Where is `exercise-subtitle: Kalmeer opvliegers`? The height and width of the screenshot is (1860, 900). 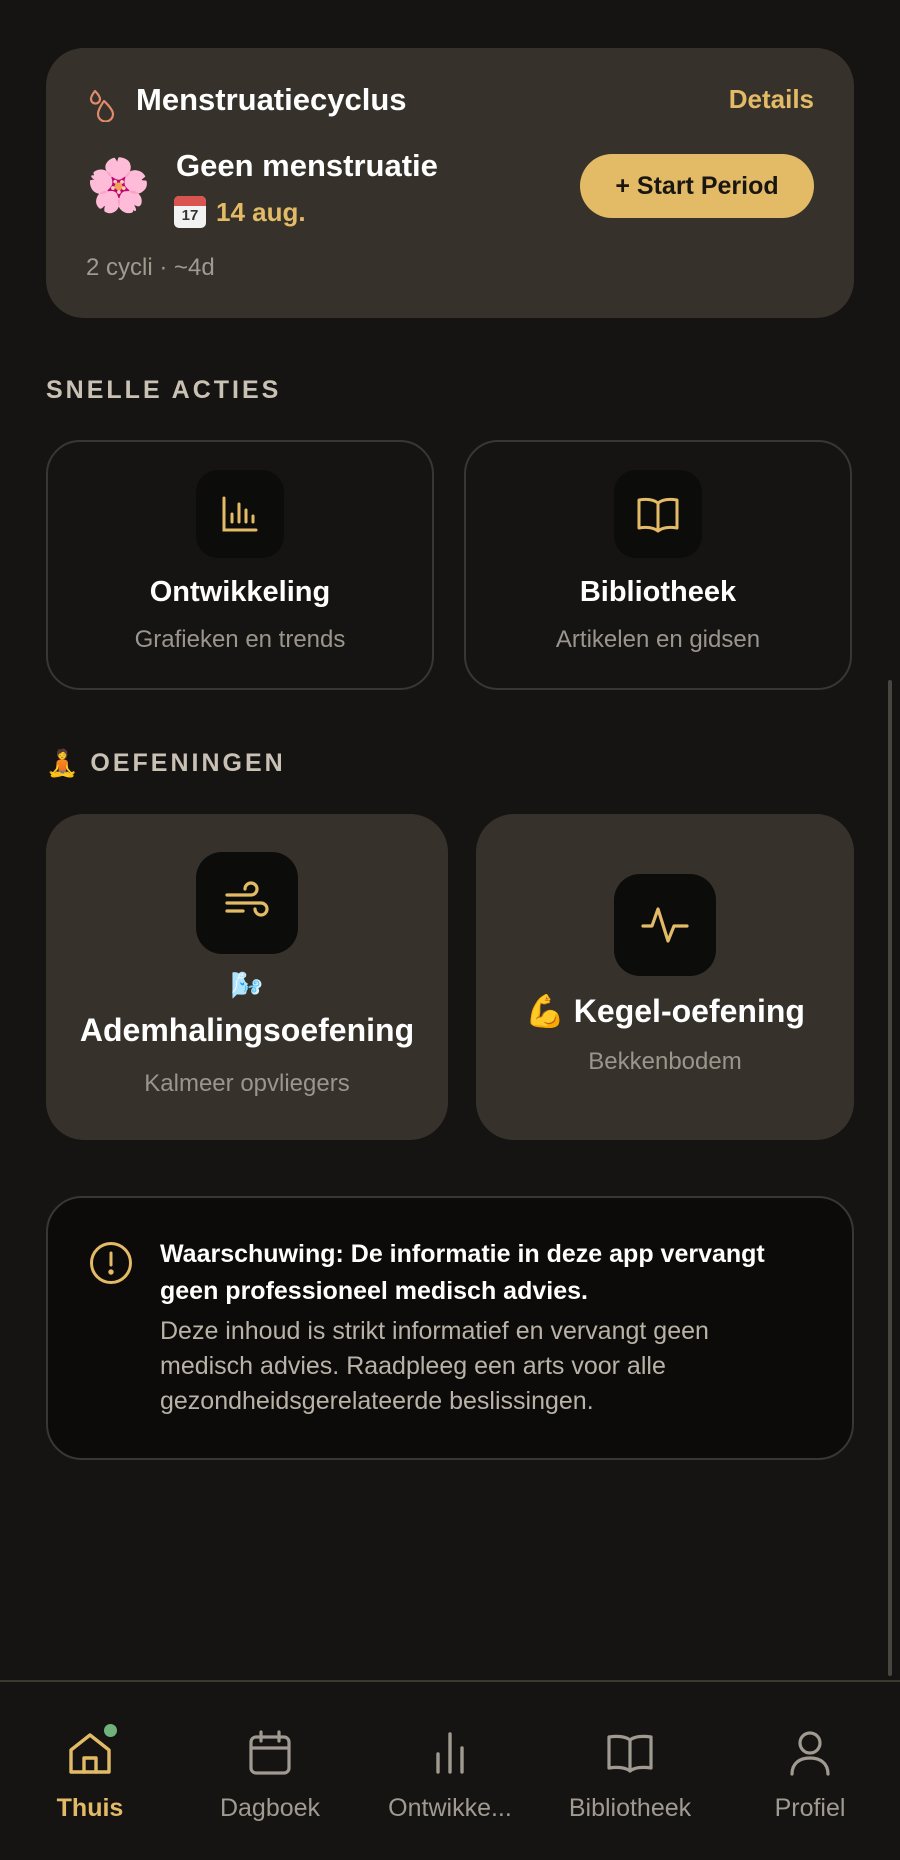
exercise-subtitle: Kalmeer opvliegers is located at coordinates (247, 1083).